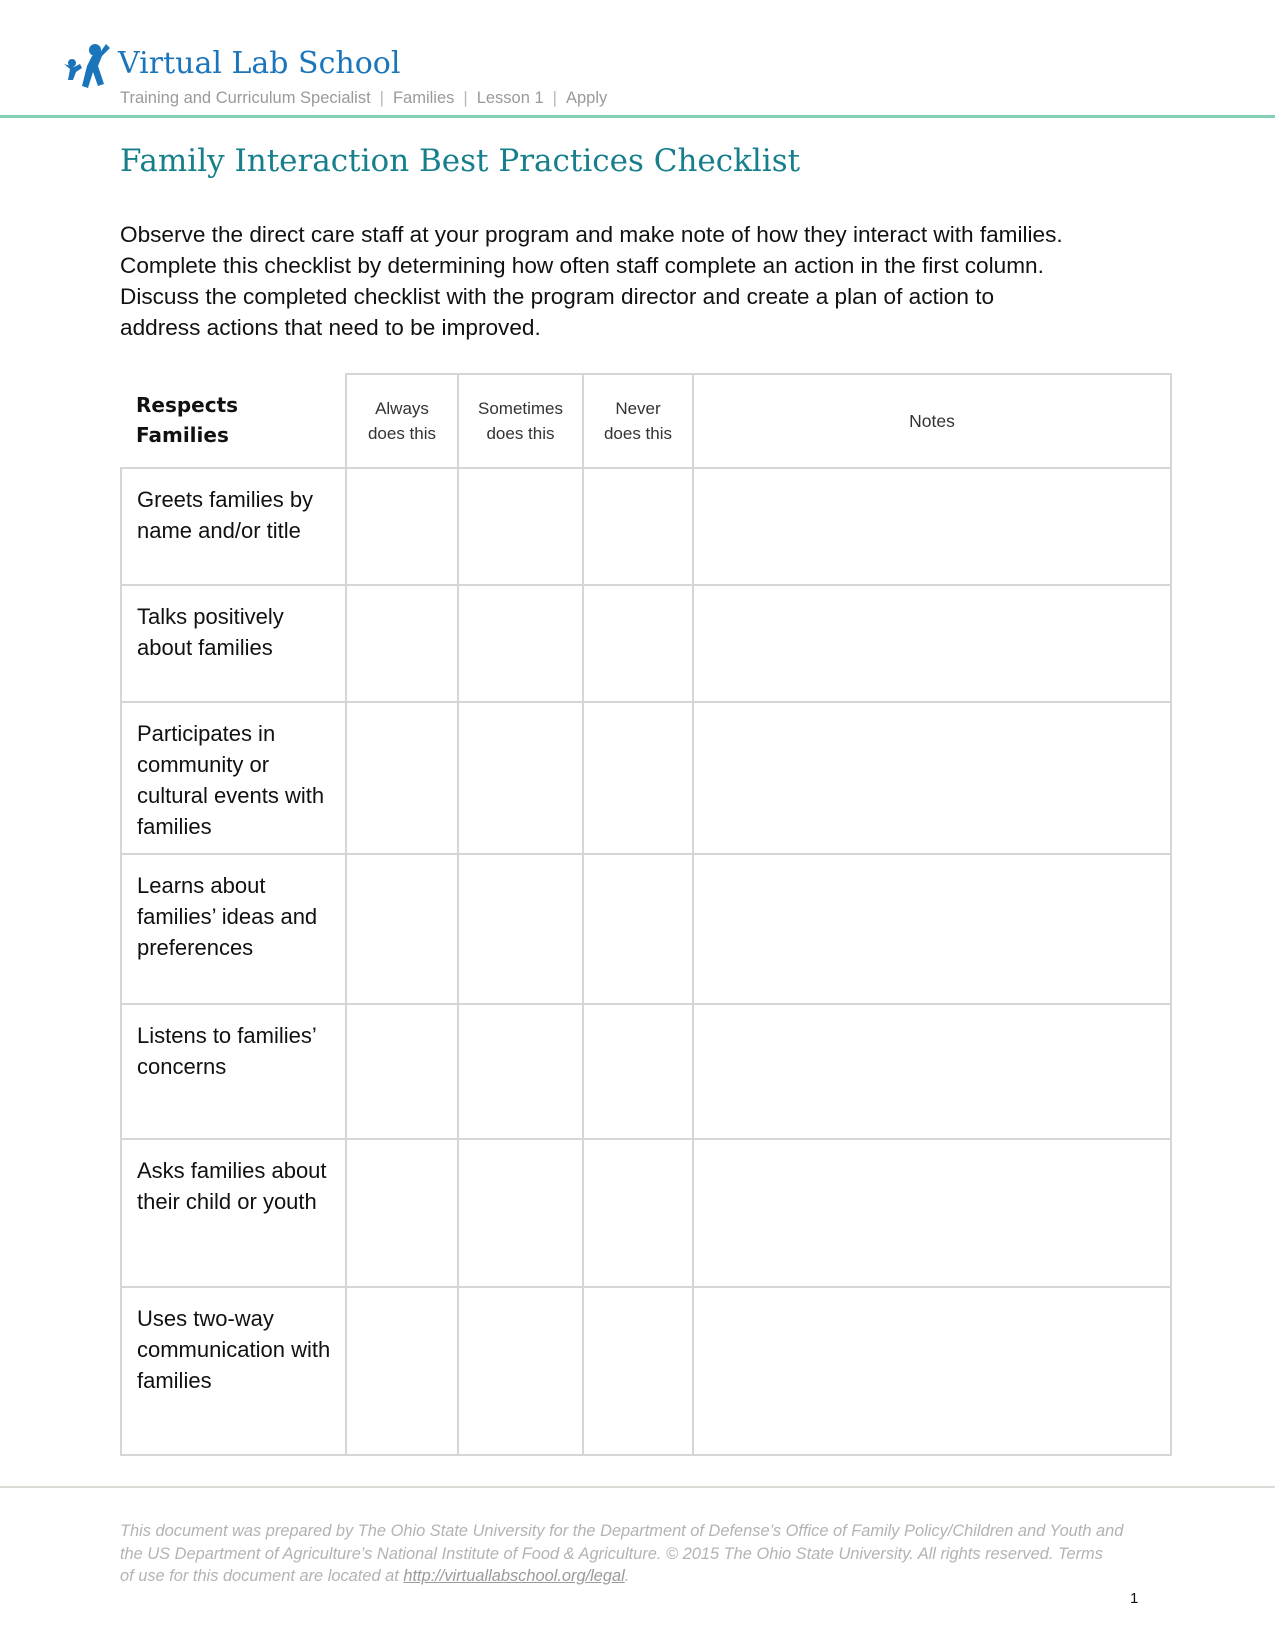 Image resolution: width=1275 pixels, height=1650 pixels. What do you see at coordinates (233, 1213) in the screenshot?
I see `behavior-label: Asks families about their child or youth` at bounding box center [233, 1213].